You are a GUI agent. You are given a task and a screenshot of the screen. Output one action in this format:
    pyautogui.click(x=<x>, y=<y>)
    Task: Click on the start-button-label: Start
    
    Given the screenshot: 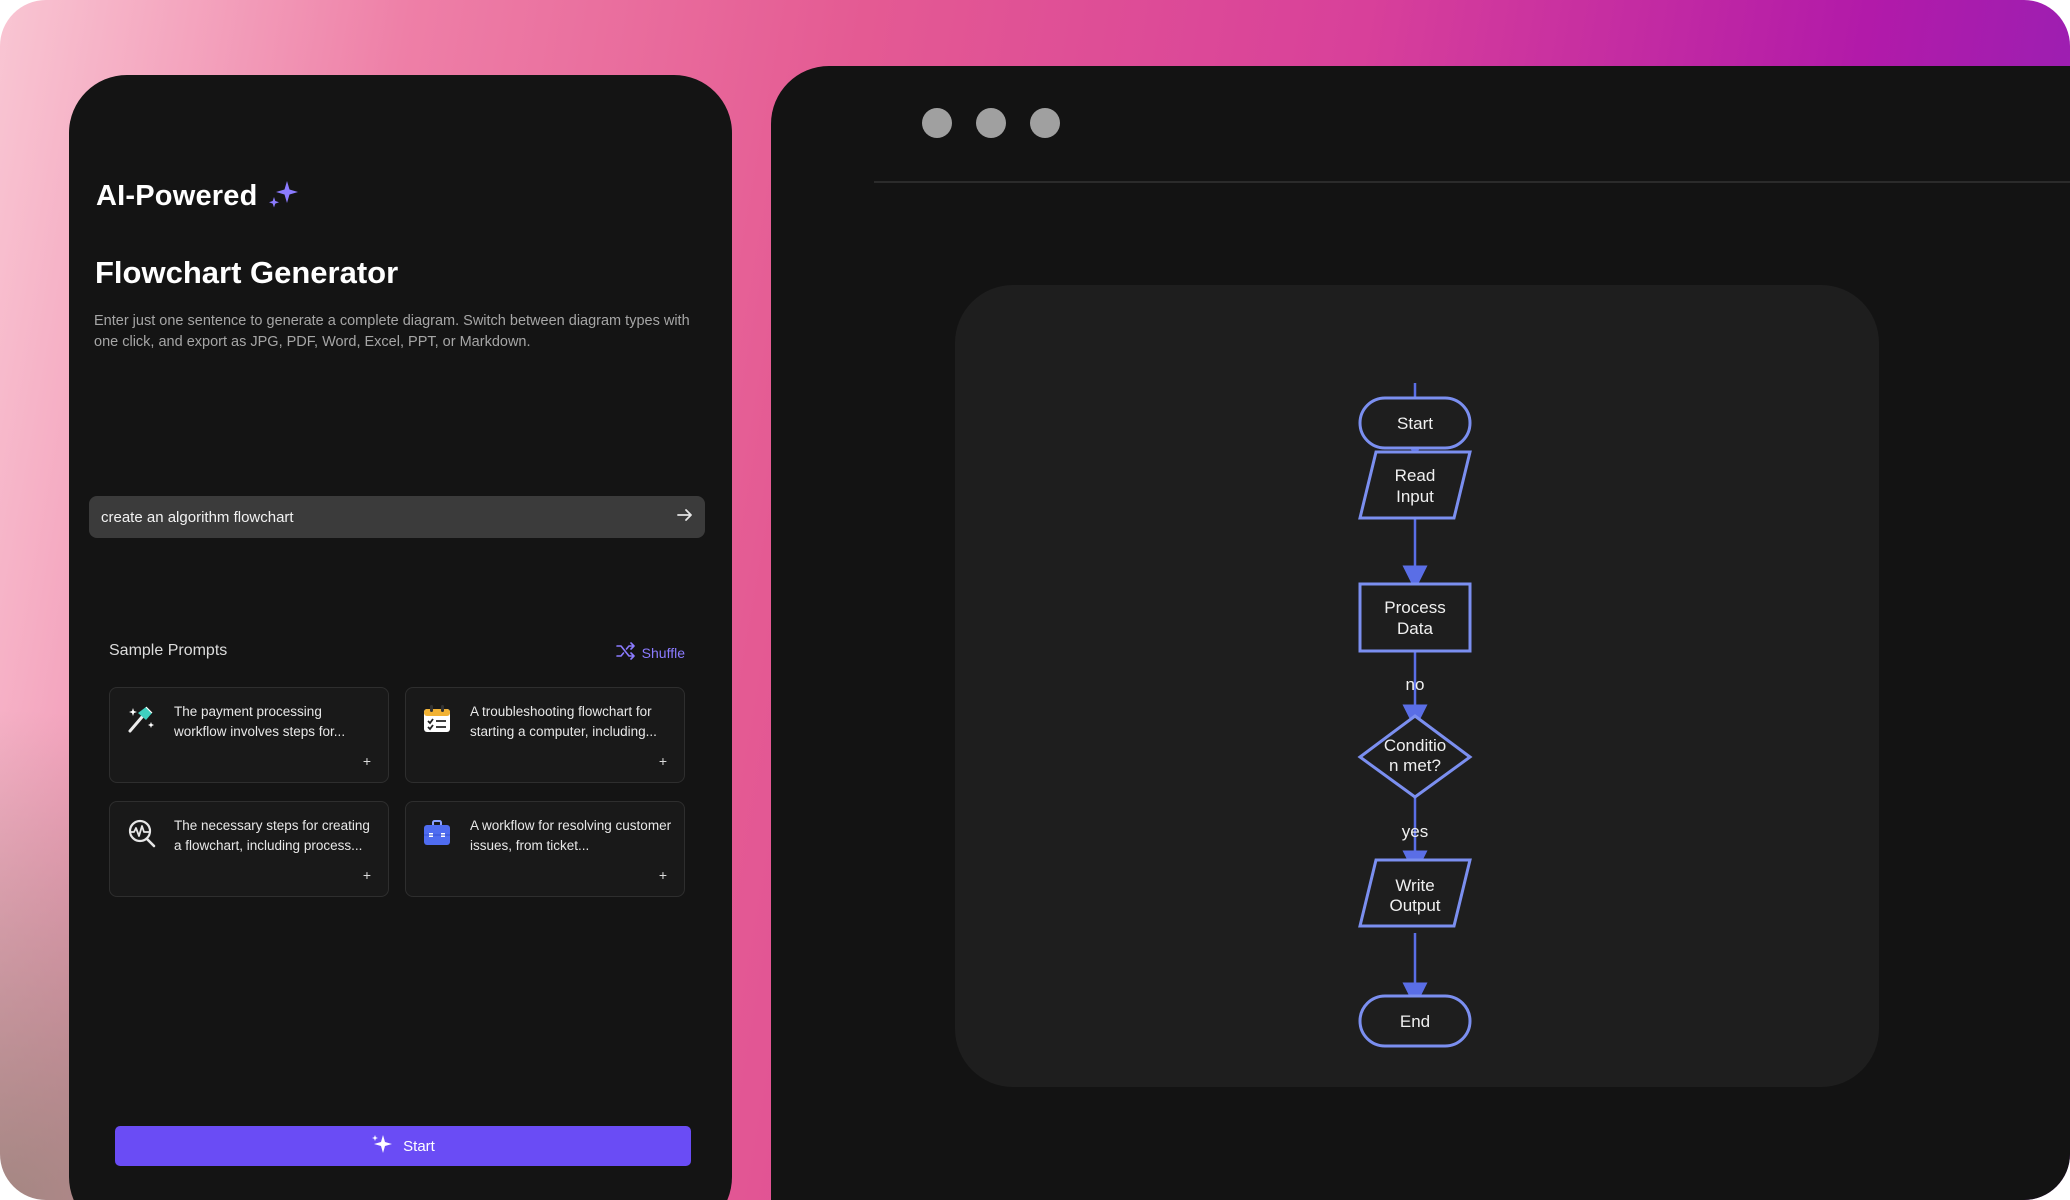 What is the action you would take?
    pyautogui.click(x=419, y=1146)
    